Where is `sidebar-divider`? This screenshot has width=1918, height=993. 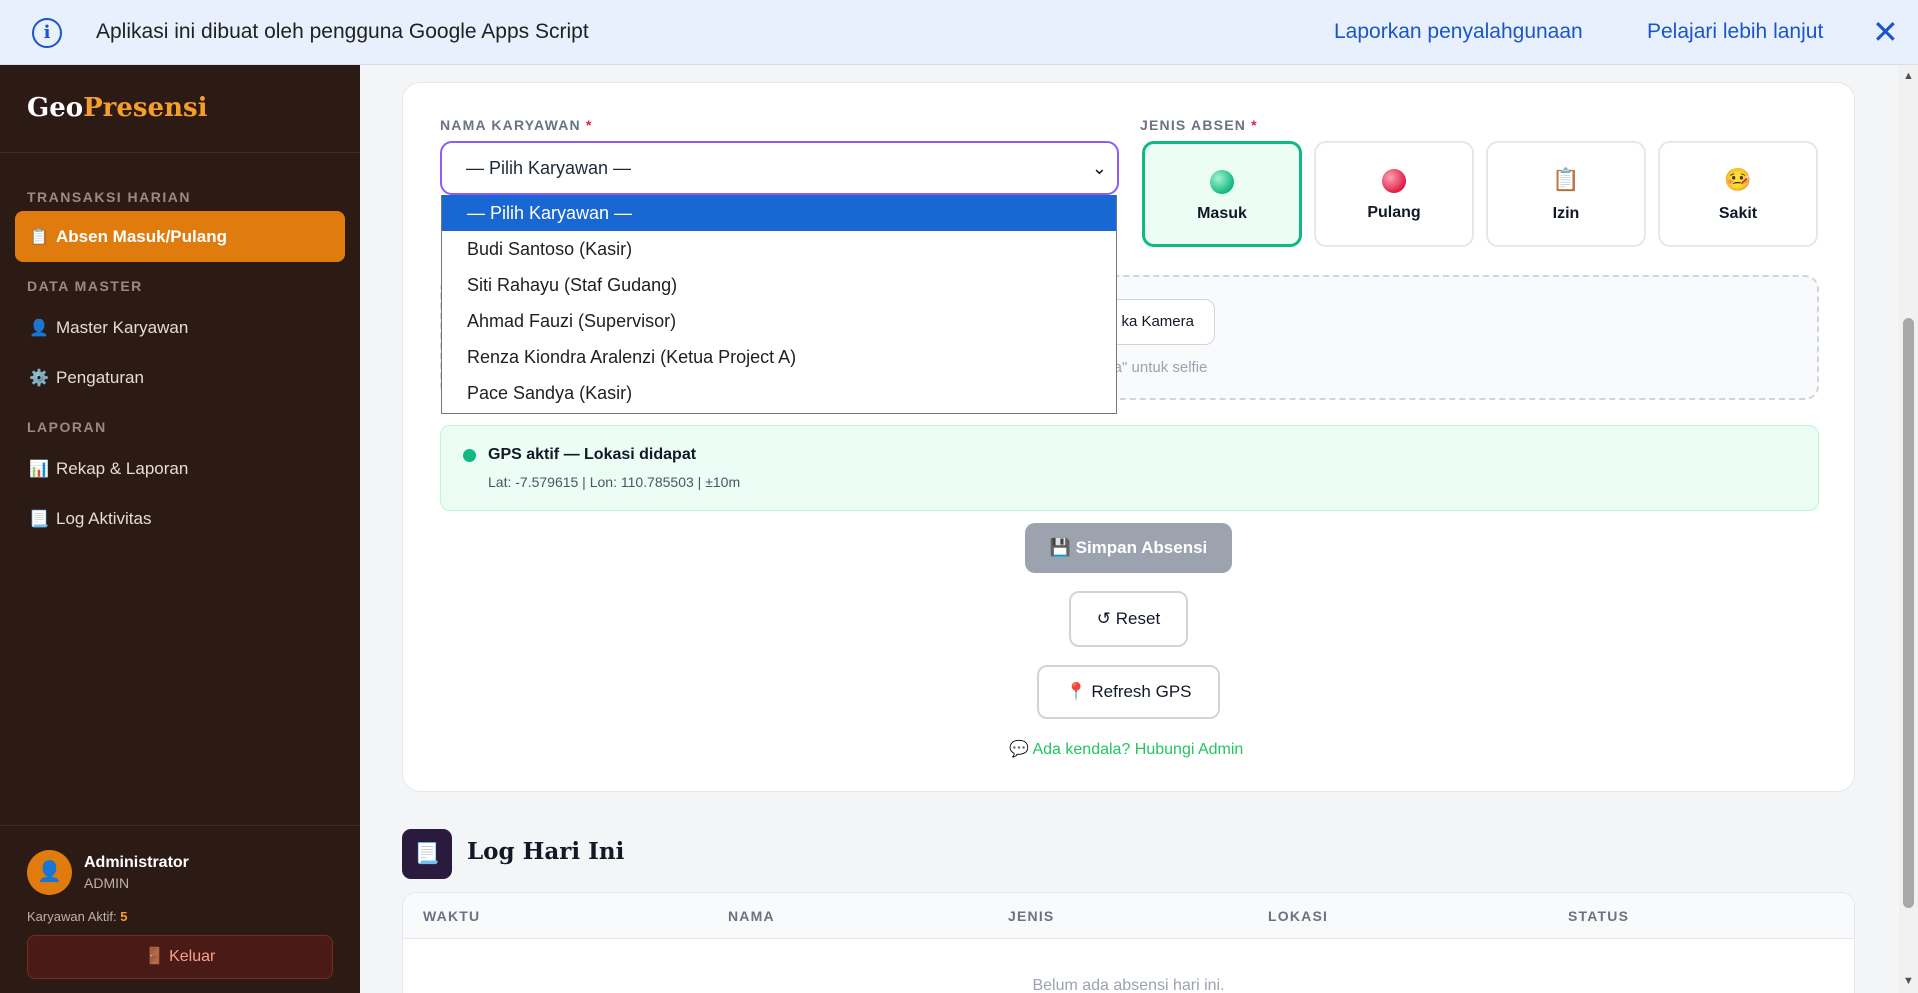 sidebar-divider is located at coordinates (180, 152).